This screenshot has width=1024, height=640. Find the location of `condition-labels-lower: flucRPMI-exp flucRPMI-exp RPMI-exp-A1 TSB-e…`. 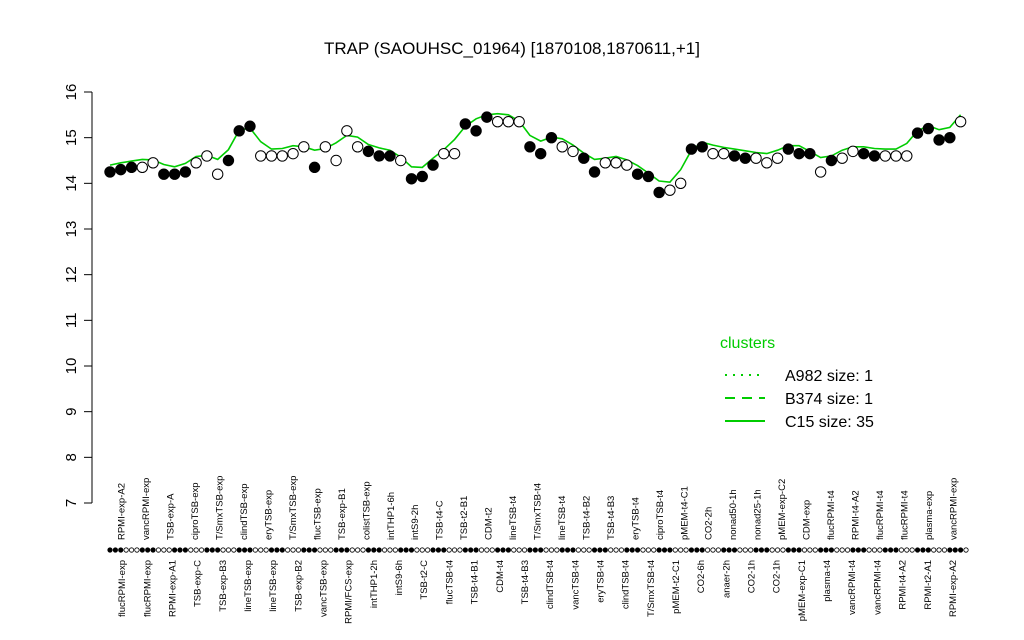

condition-labels-lower: flucRPMI-exp flucRPMI-exp RPMI-exp-A1 TSB-e… is located at coordinates (538, 592).